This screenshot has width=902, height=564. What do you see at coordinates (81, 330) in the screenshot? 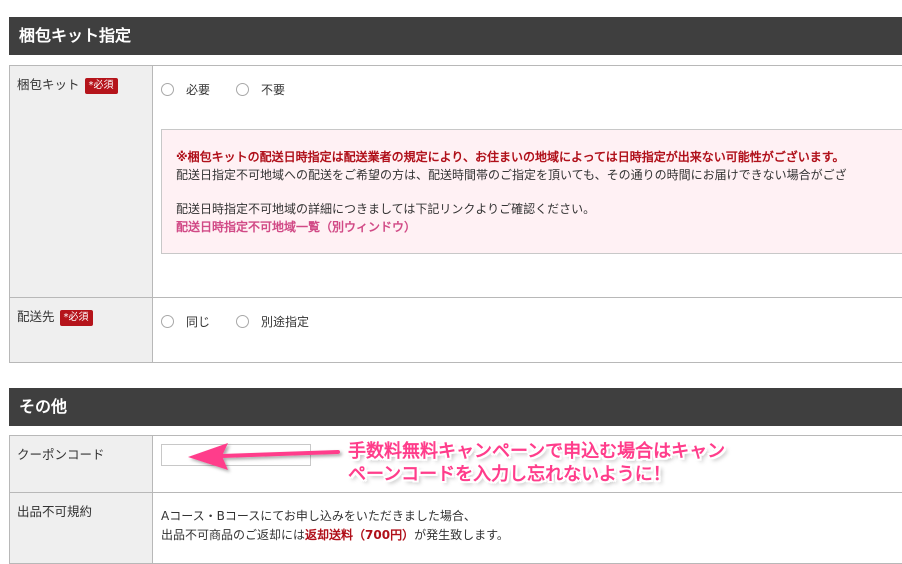
I see `row-label-cell: 配送先 *必須` at bounding box center [81, 330].